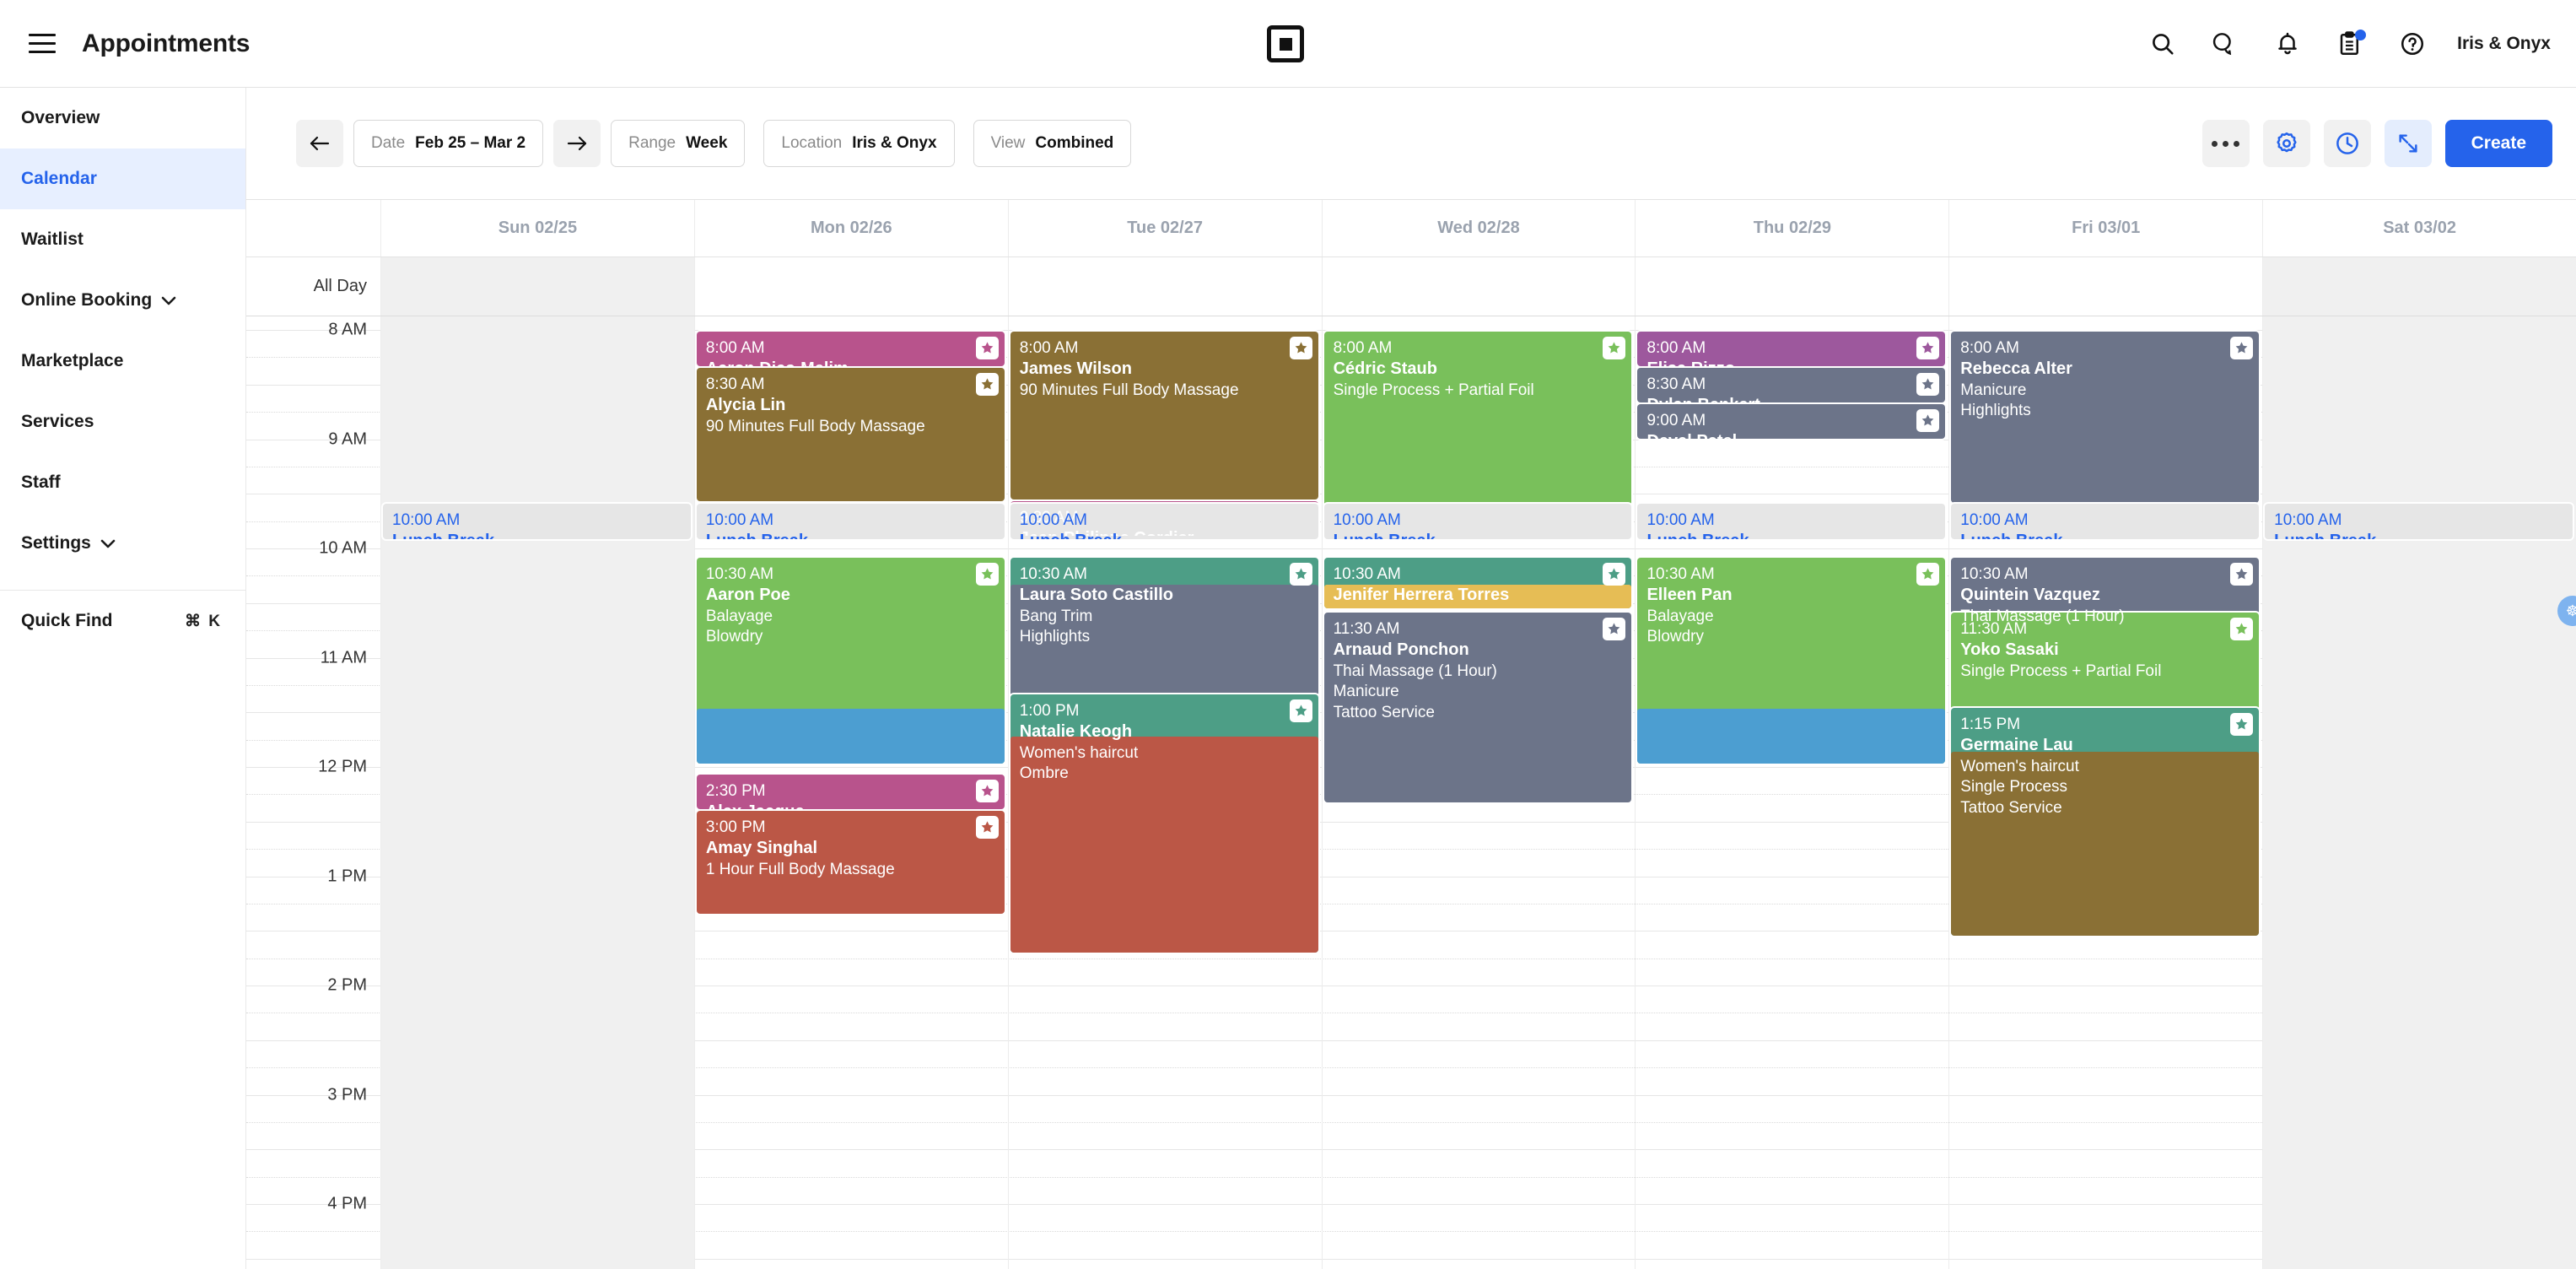 Image resolution: width=2576 pixels, height=1269 pixels. What do you see at coordinates (122, 482) in the screenshot?
I see `sidebar-item-staff: Staff` at bounding box center [122, 482].